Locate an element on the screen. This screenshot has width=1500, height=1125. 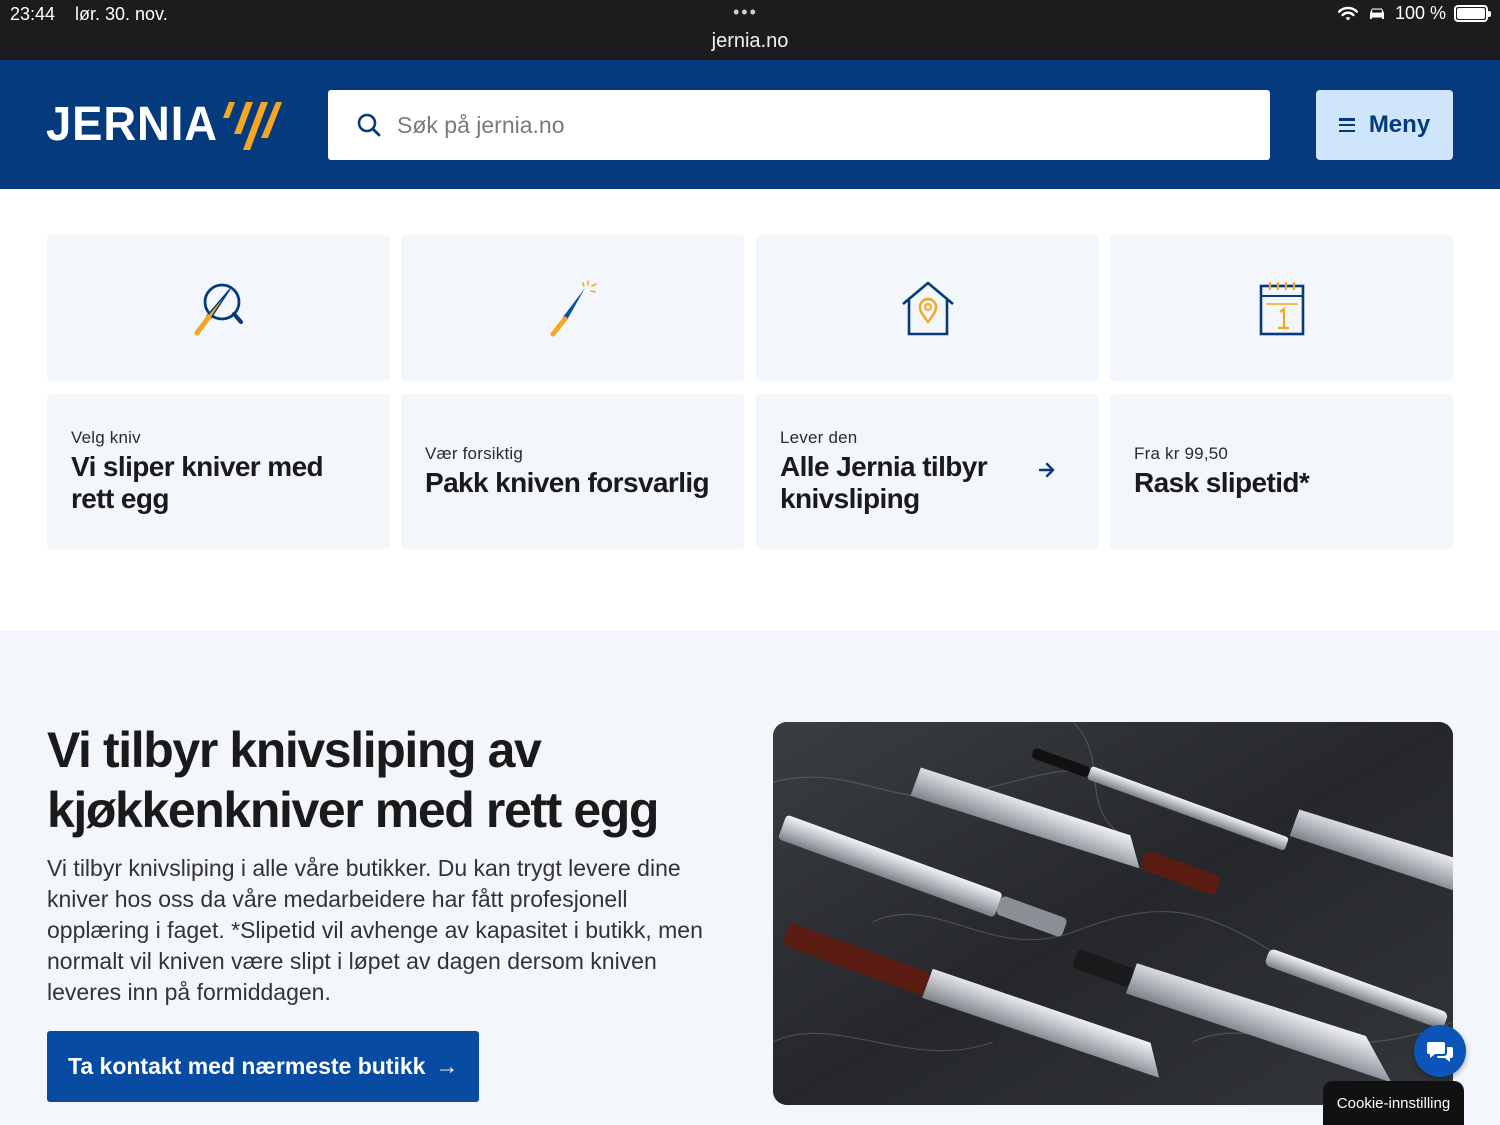
status-date: lør. 30. nov. is located at coordinates (121, 14).